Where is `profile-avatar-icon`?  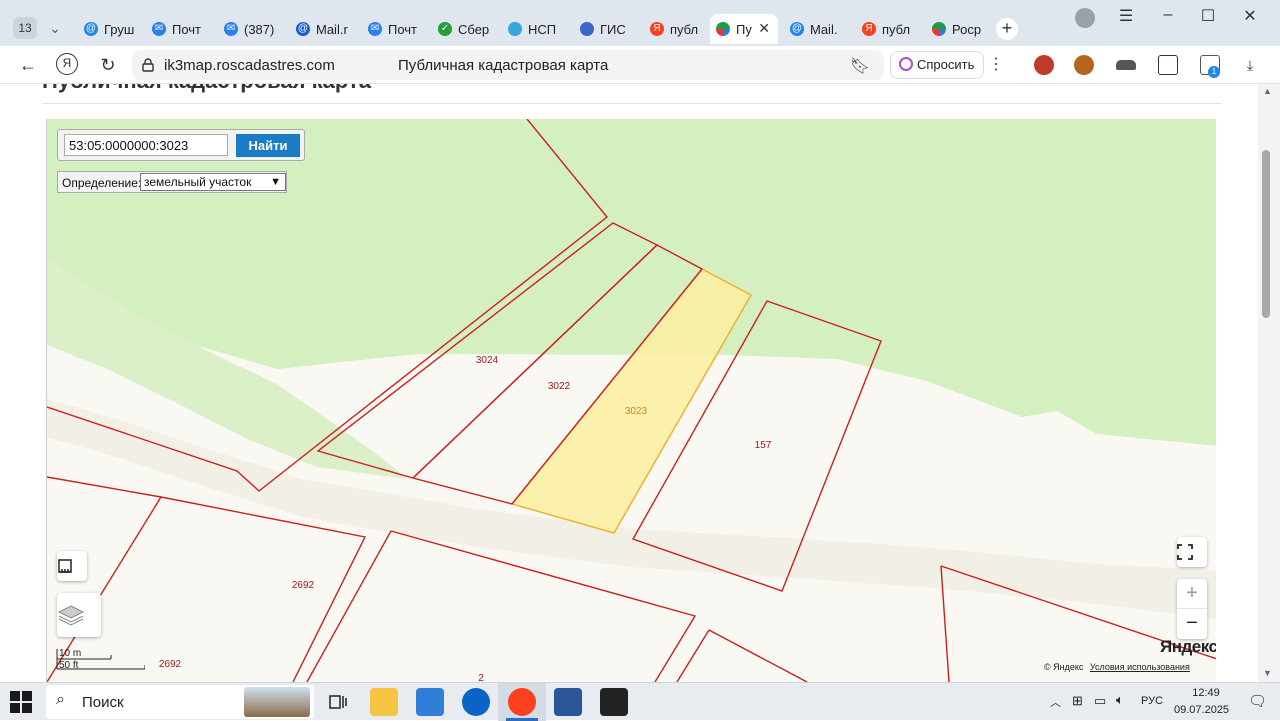
profile-avatar-icon is located at coordinates (1085, 18).